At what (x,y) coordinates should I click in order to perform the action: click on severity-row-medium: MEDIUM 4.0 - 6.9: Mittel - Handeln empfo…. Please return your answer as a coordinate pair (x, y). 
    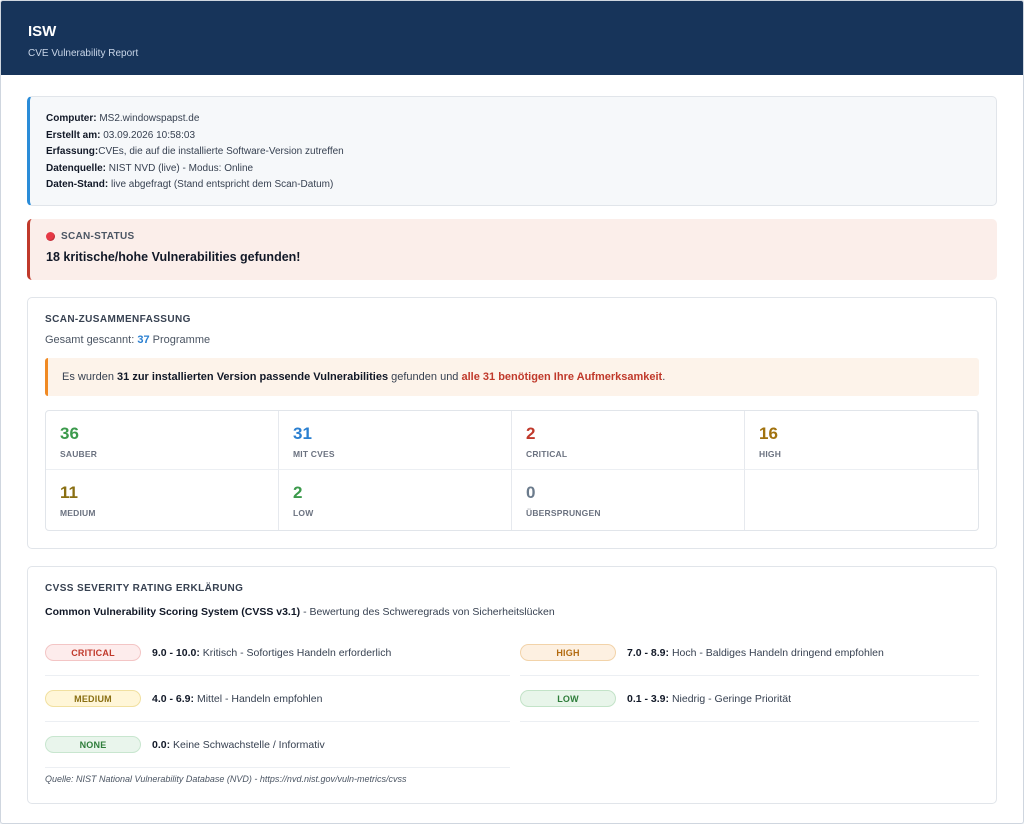
    Looking at the image, I should click on (277, 699).